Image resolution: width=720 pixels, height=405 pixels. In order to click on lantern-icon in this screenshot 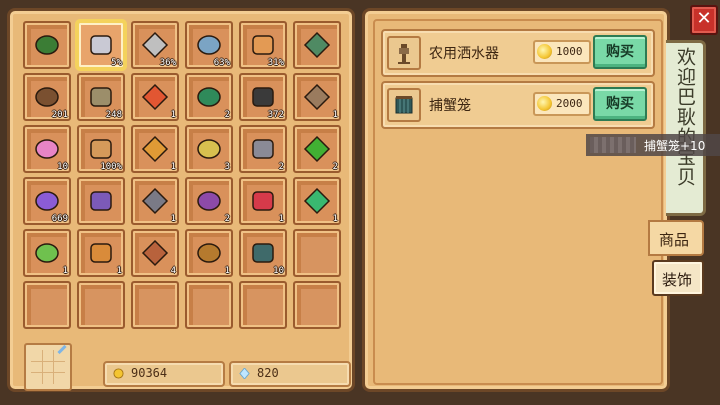, I will do `click(101, 253)`.